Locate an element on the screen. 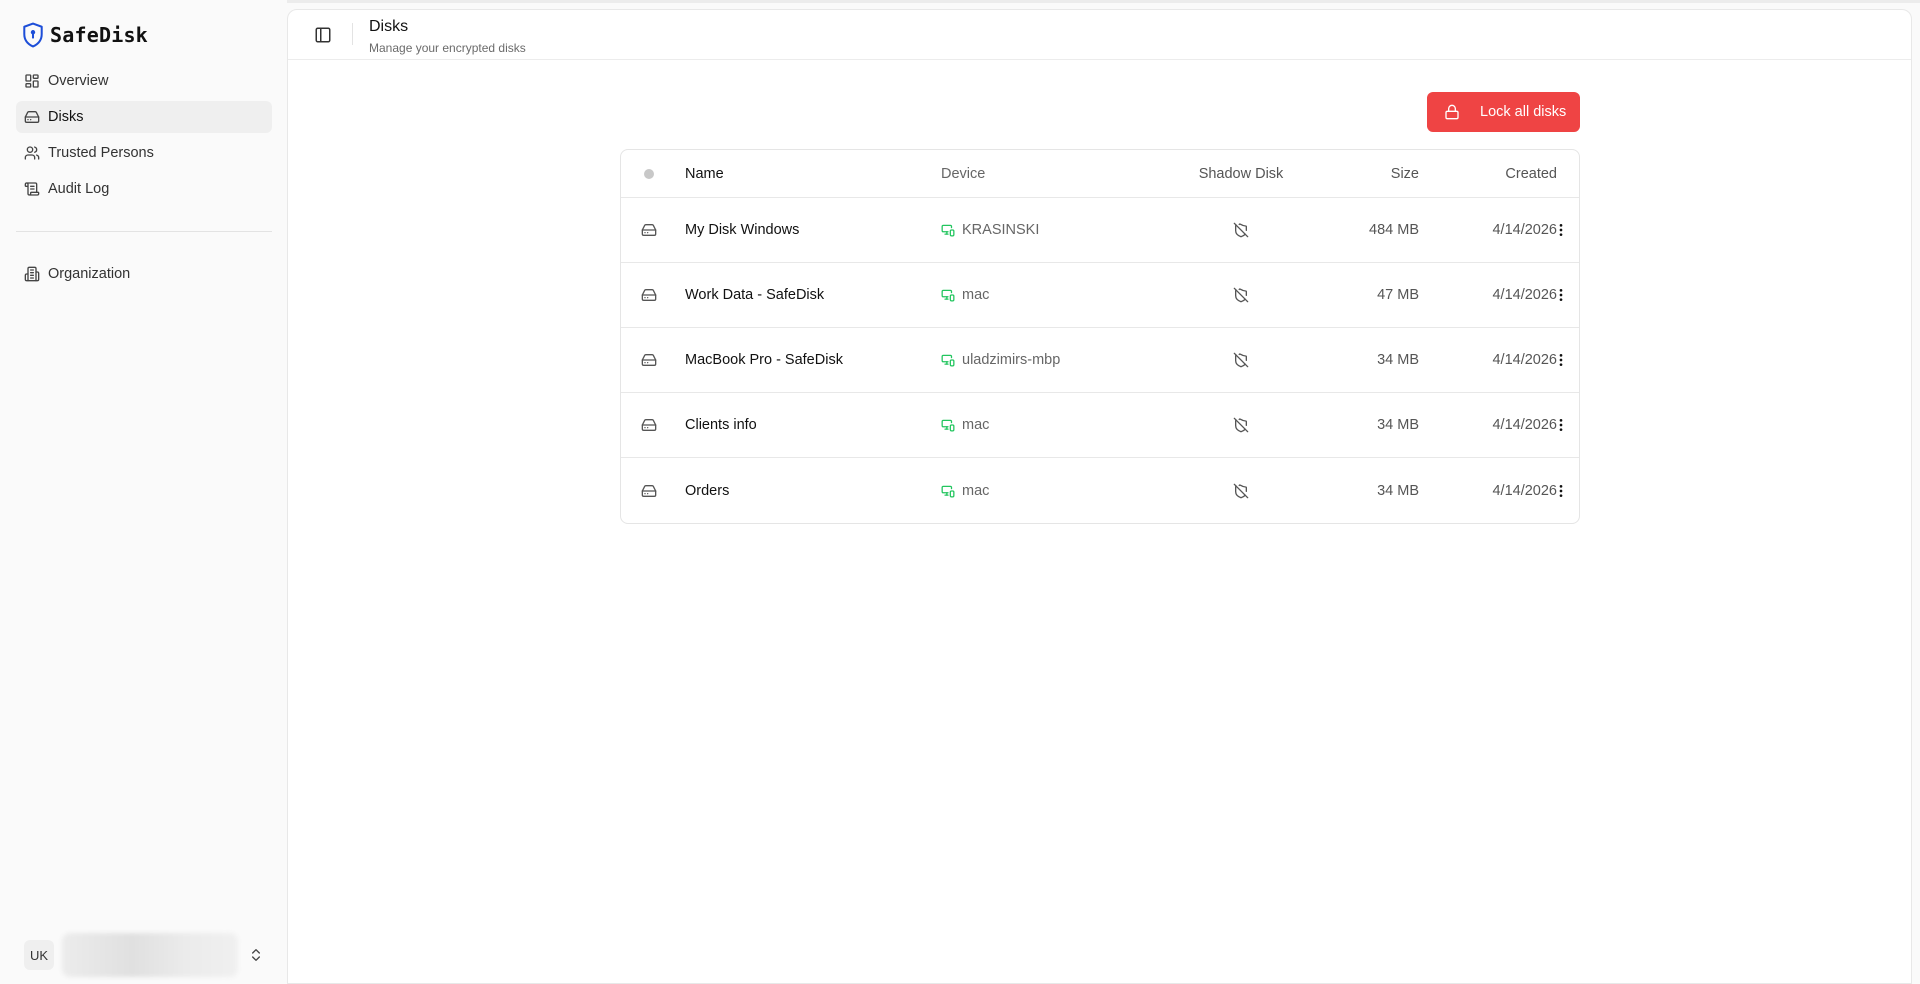 Image resolution: width=1920 pixels, height=984 pixels. sidebar-item-label: Overview is located at coordinates (78, 81).